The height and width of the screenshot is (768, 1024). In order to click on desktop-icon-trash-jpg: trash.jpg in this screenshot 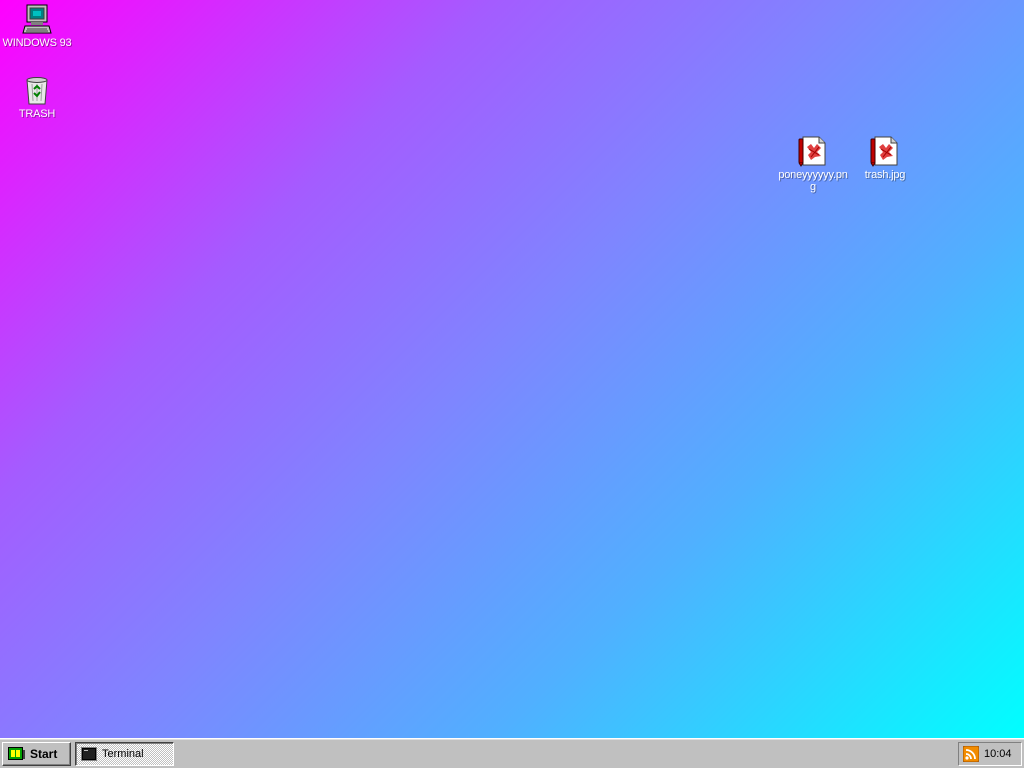, I will do `click(885, 158)`.